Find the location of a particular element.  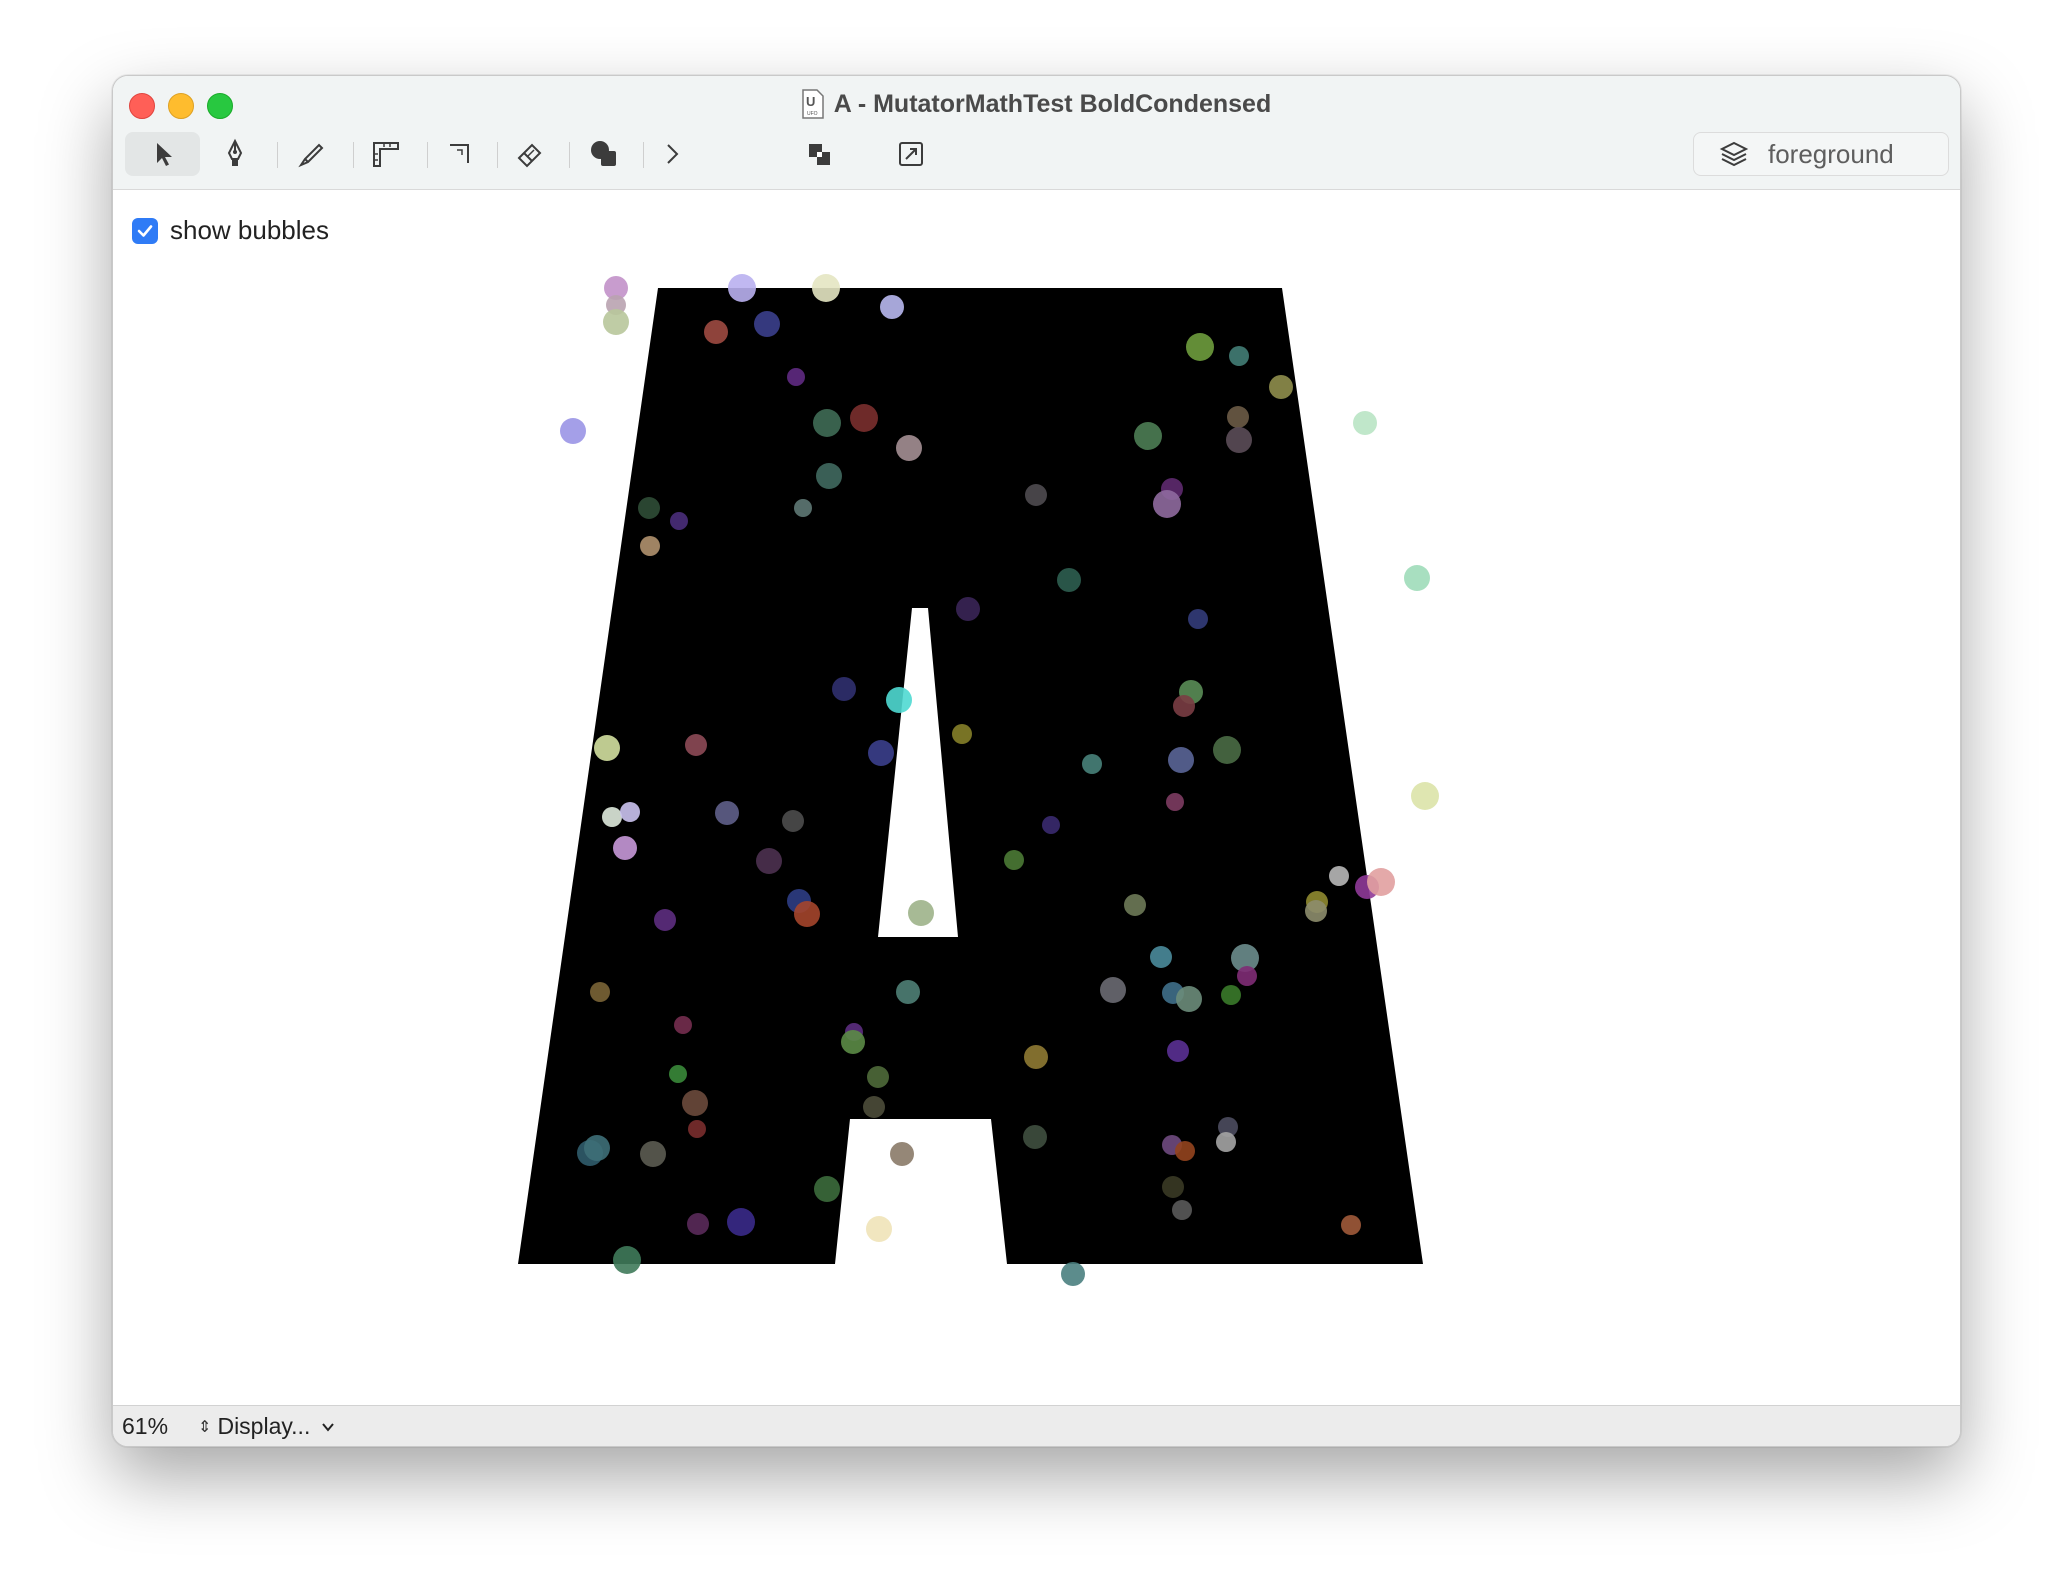

layer-selector: foreground is located at coordinates (1821, 154).